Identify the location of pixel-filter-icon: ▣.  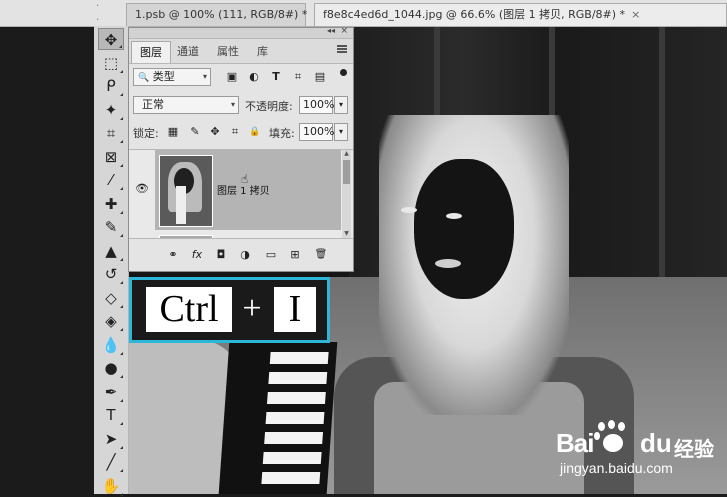
(232, 77).